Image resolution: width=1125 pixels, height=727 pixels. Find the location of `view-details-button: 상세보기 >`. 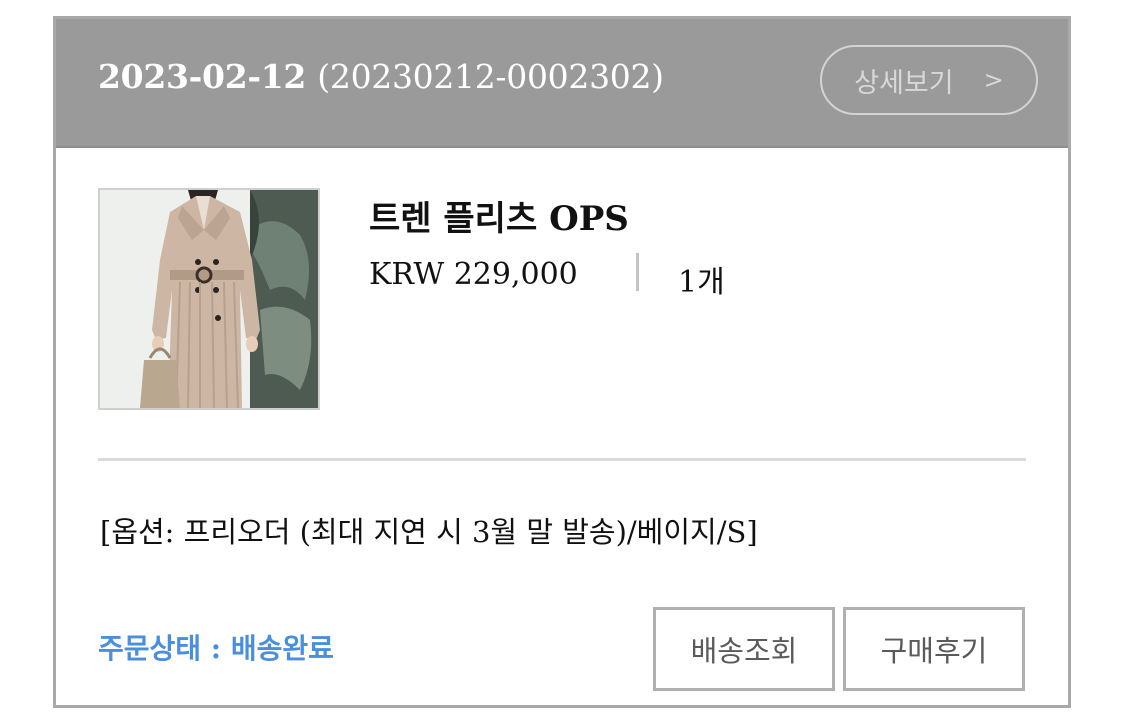

view-details-button: 상세보기 > is located at coordinates (929, 80).